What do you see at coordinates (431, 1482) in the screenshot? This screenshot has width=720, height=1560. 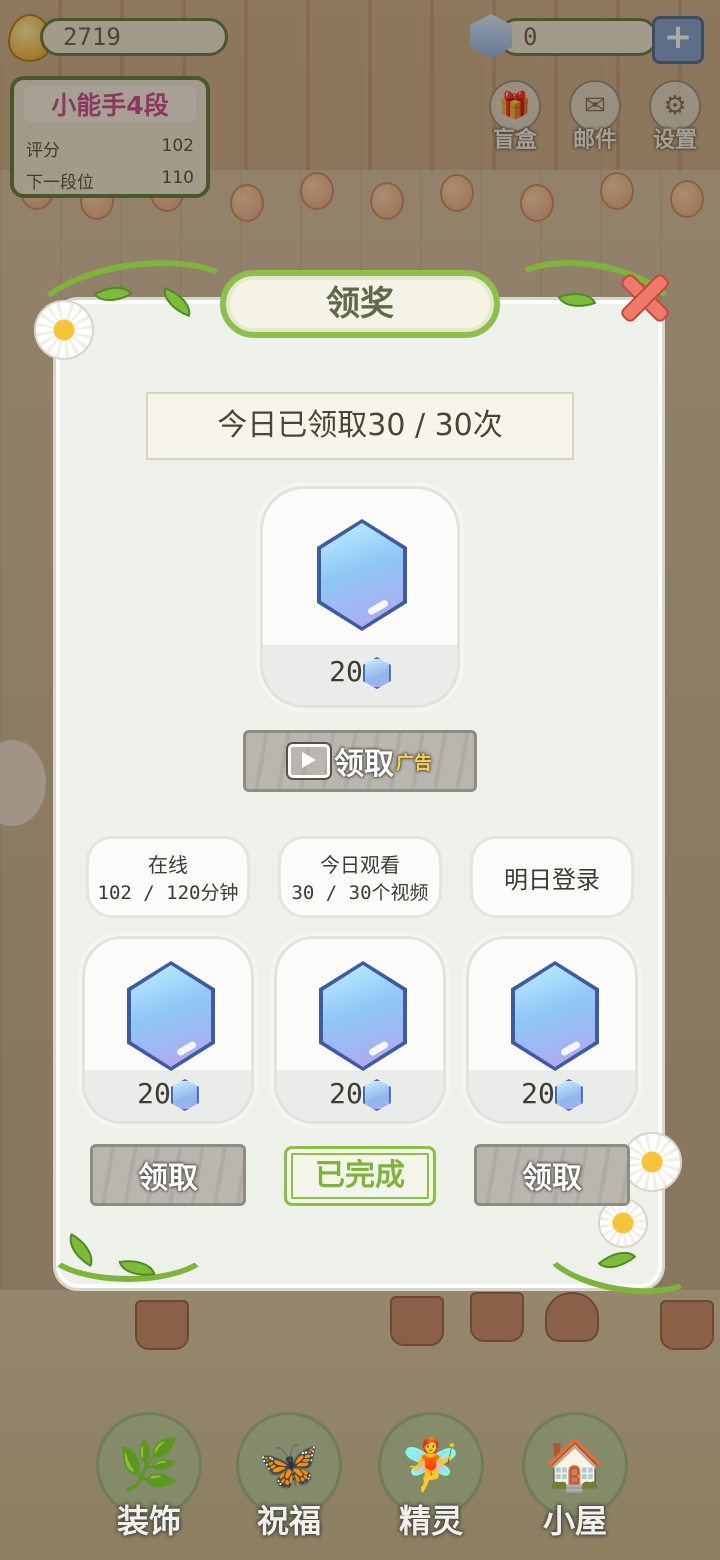 I see `nav-fairy: 🧚 精灵` at bounding box center [431, 1482].